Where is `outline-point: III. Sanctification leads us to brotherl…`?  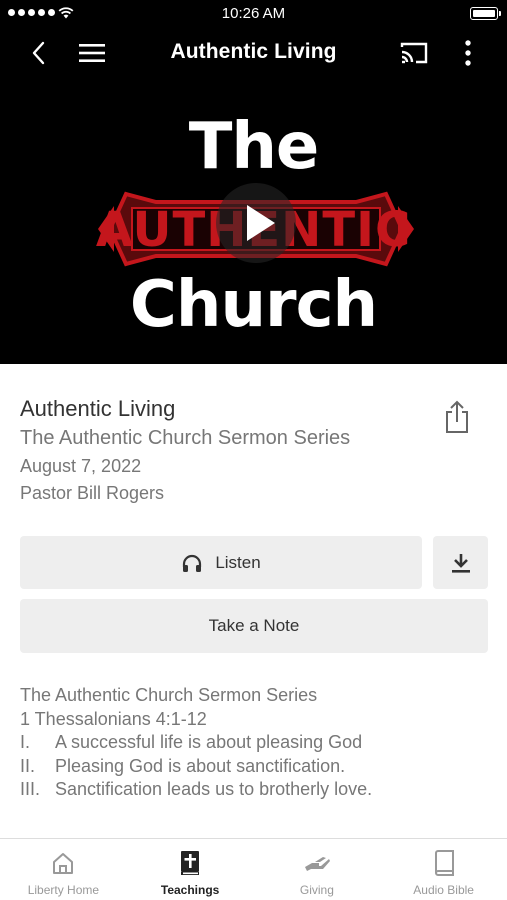 outline-point: III. Sanctification leads us to brotherl… is located at coordinates (255, 790).